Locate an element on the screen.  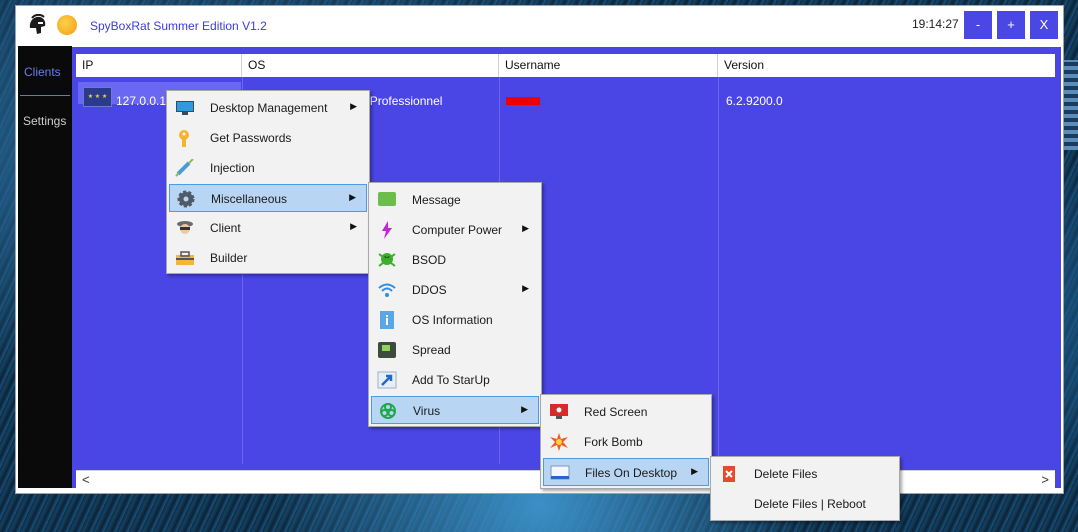
syringe-icon is located at coordinates (184, 168).